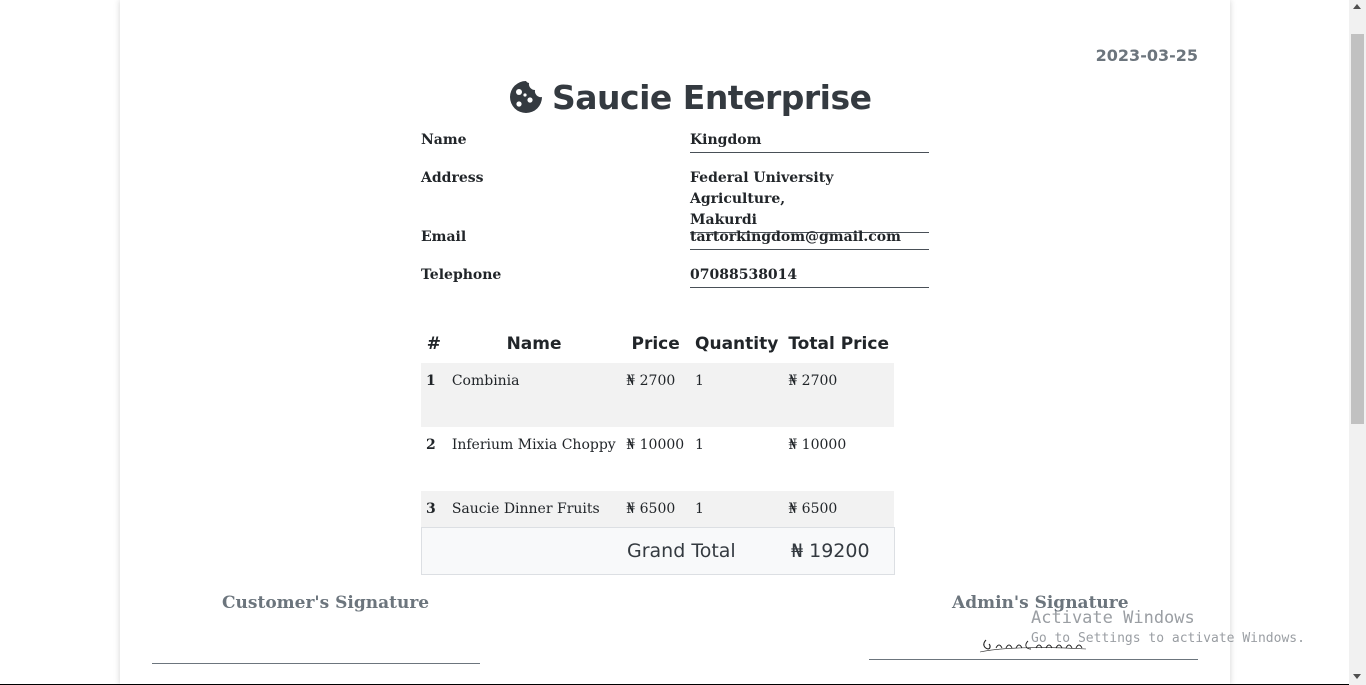 This screenshot has width=1366, height=685. I want to click on name-value: Kingdom, so click(809, 141).